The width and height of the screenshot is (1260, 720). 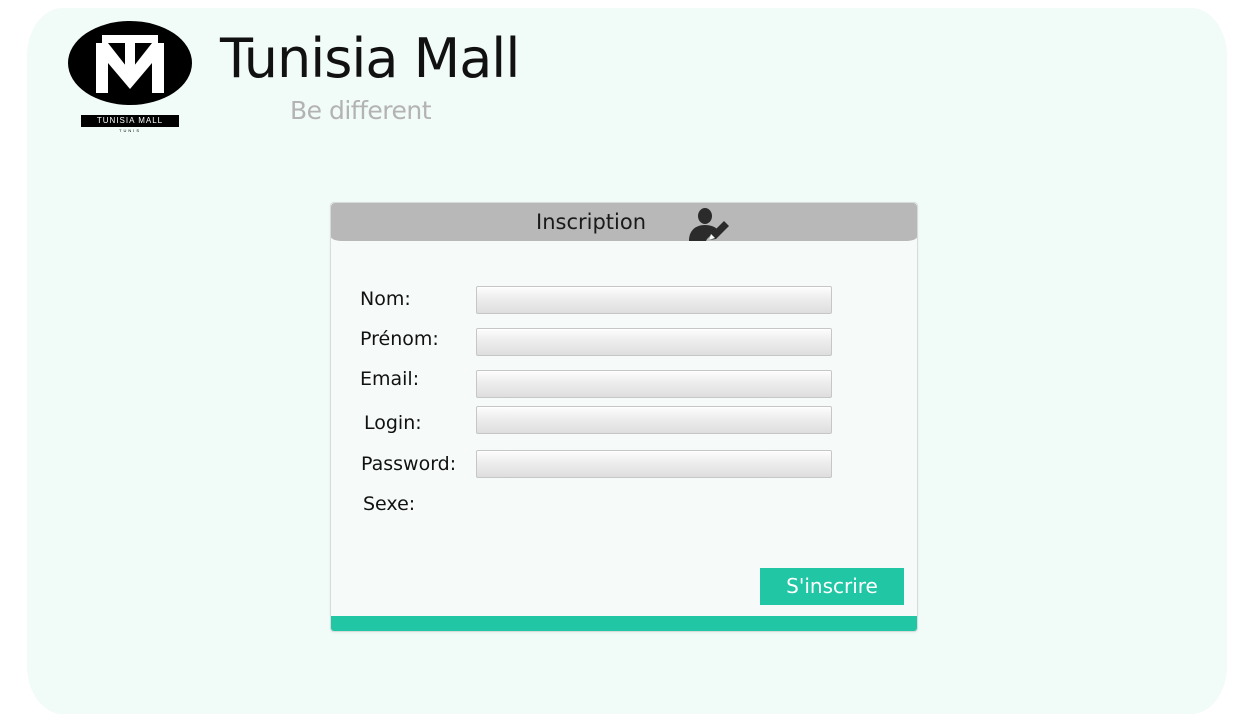 What do you see at coordinates (624, 623) in the screenshot?
I see `card-footer-bar` at bounding box center [624, 623].